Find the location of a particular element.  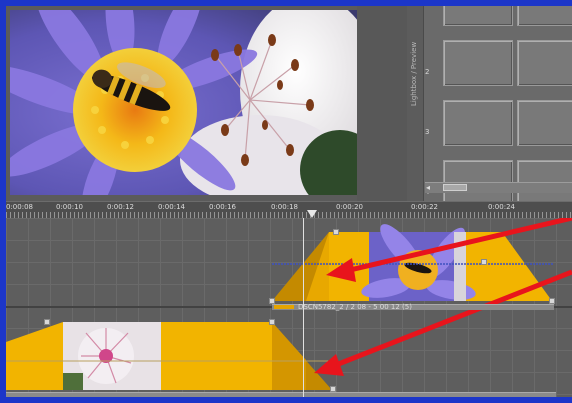

ruler-timecode: 0:00:14 is located at coordinates (171, 207).